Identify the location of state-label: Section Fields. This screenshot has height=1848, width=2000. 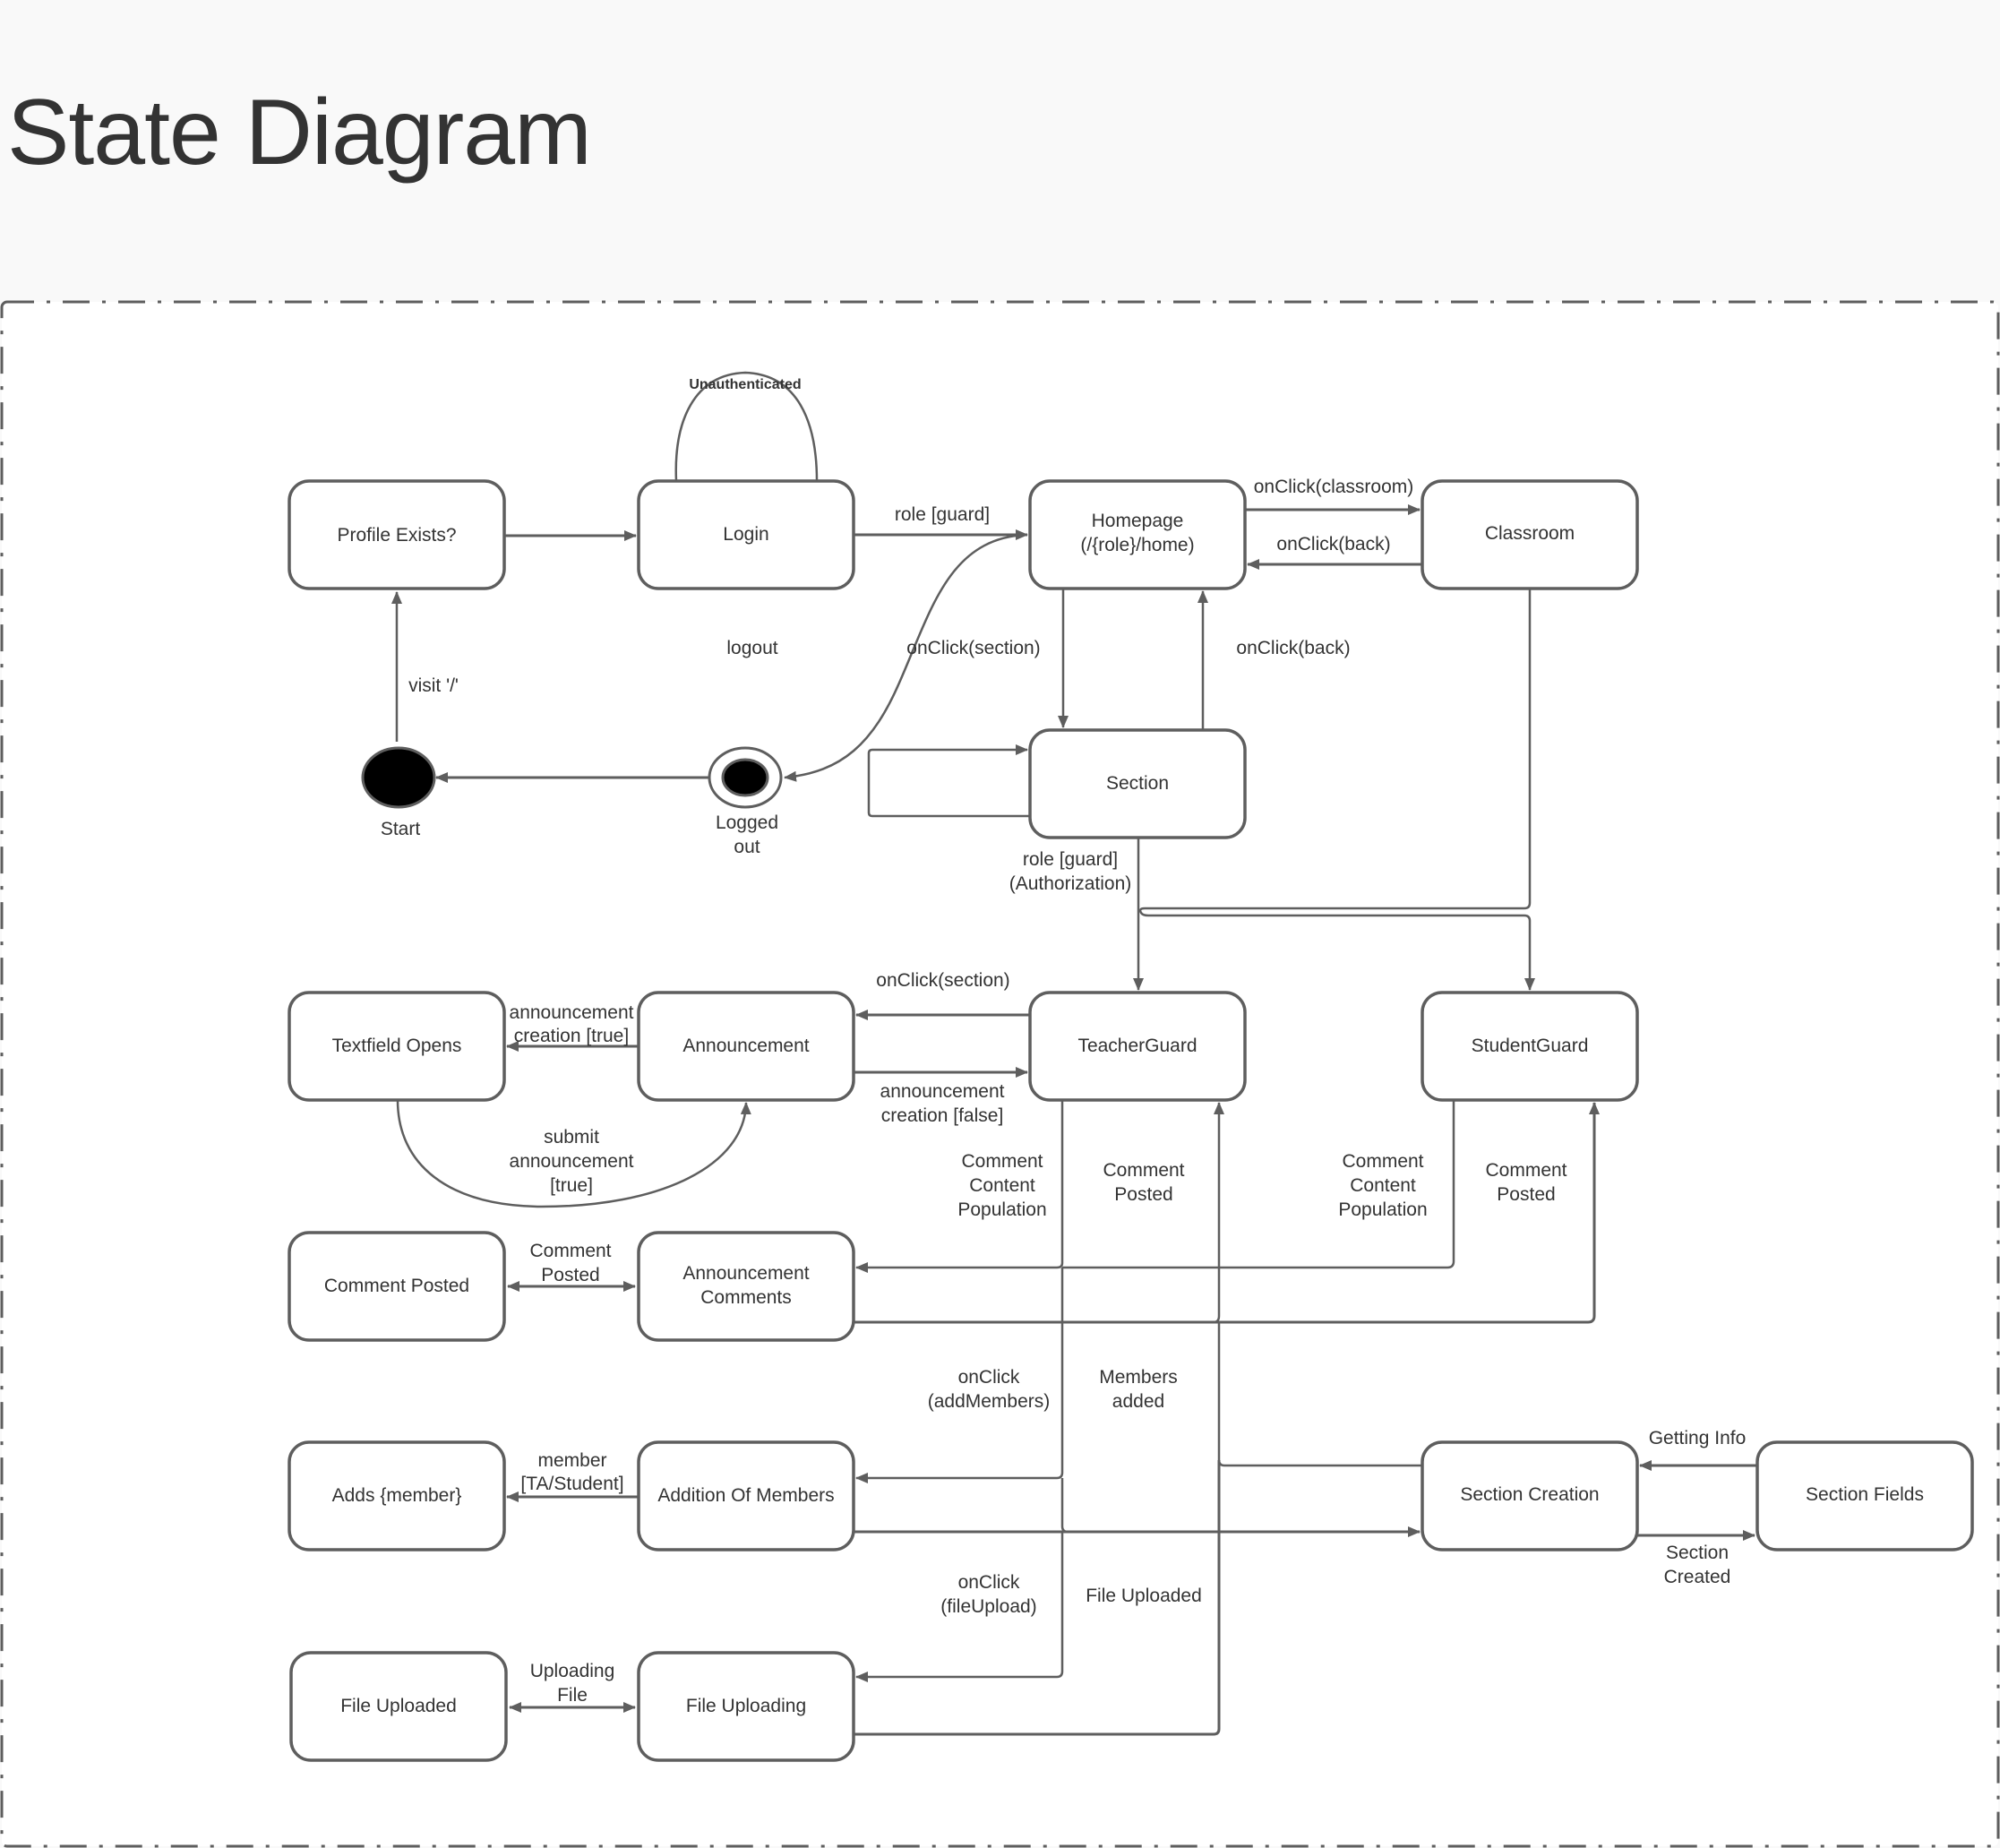
(1865, 1494).